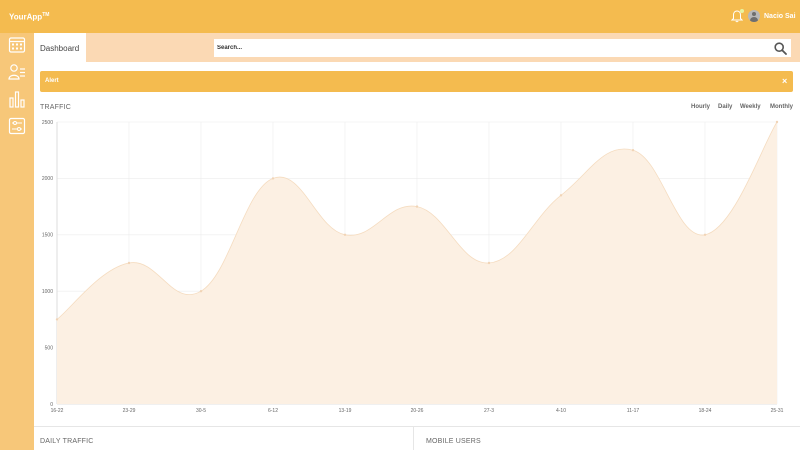 This screenshot has height=450, width=800. I want to click on notification-dot, so click(742, 11).